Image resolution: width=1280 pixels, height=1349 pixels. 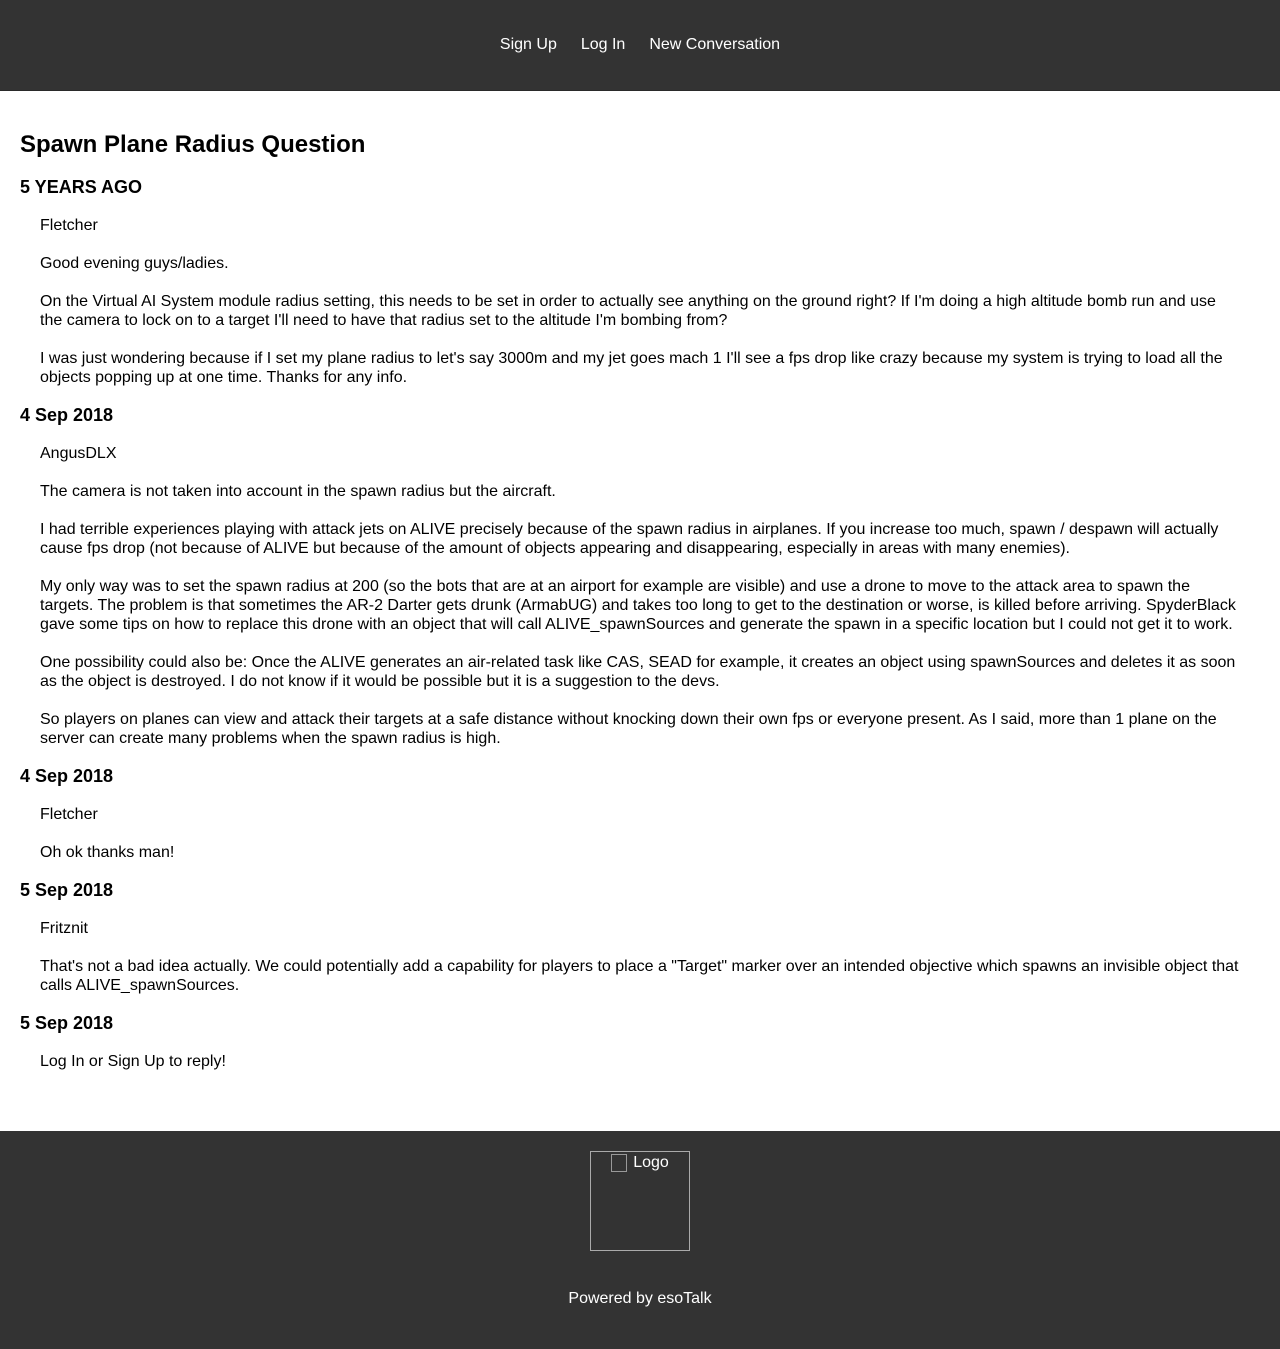 I want to click on post-date: 5 Sep 2018, so click(x=67, y=890).